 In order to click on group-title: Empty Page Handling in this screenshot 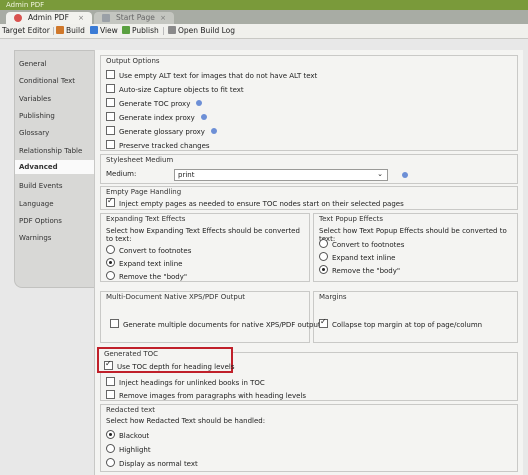, I will do `click(144, 192)`.